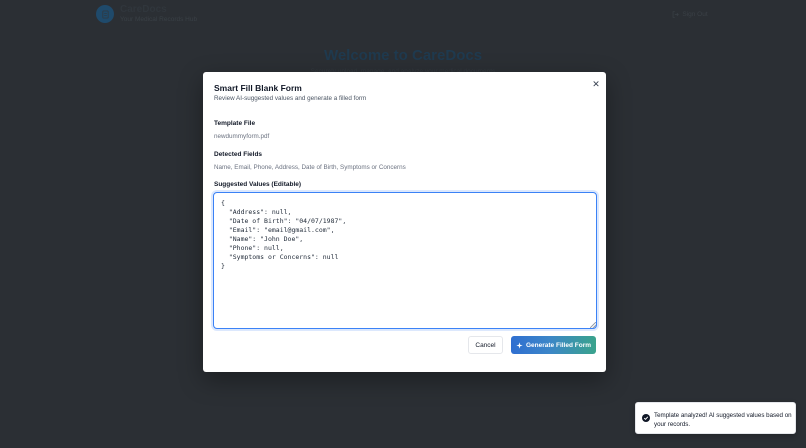 The image size is (806, 448). What do you see at coordinates (403, 55) in the screenshot?
I see `welcome-title: Welcome to CareDocs` at bounding box center [403, 55].